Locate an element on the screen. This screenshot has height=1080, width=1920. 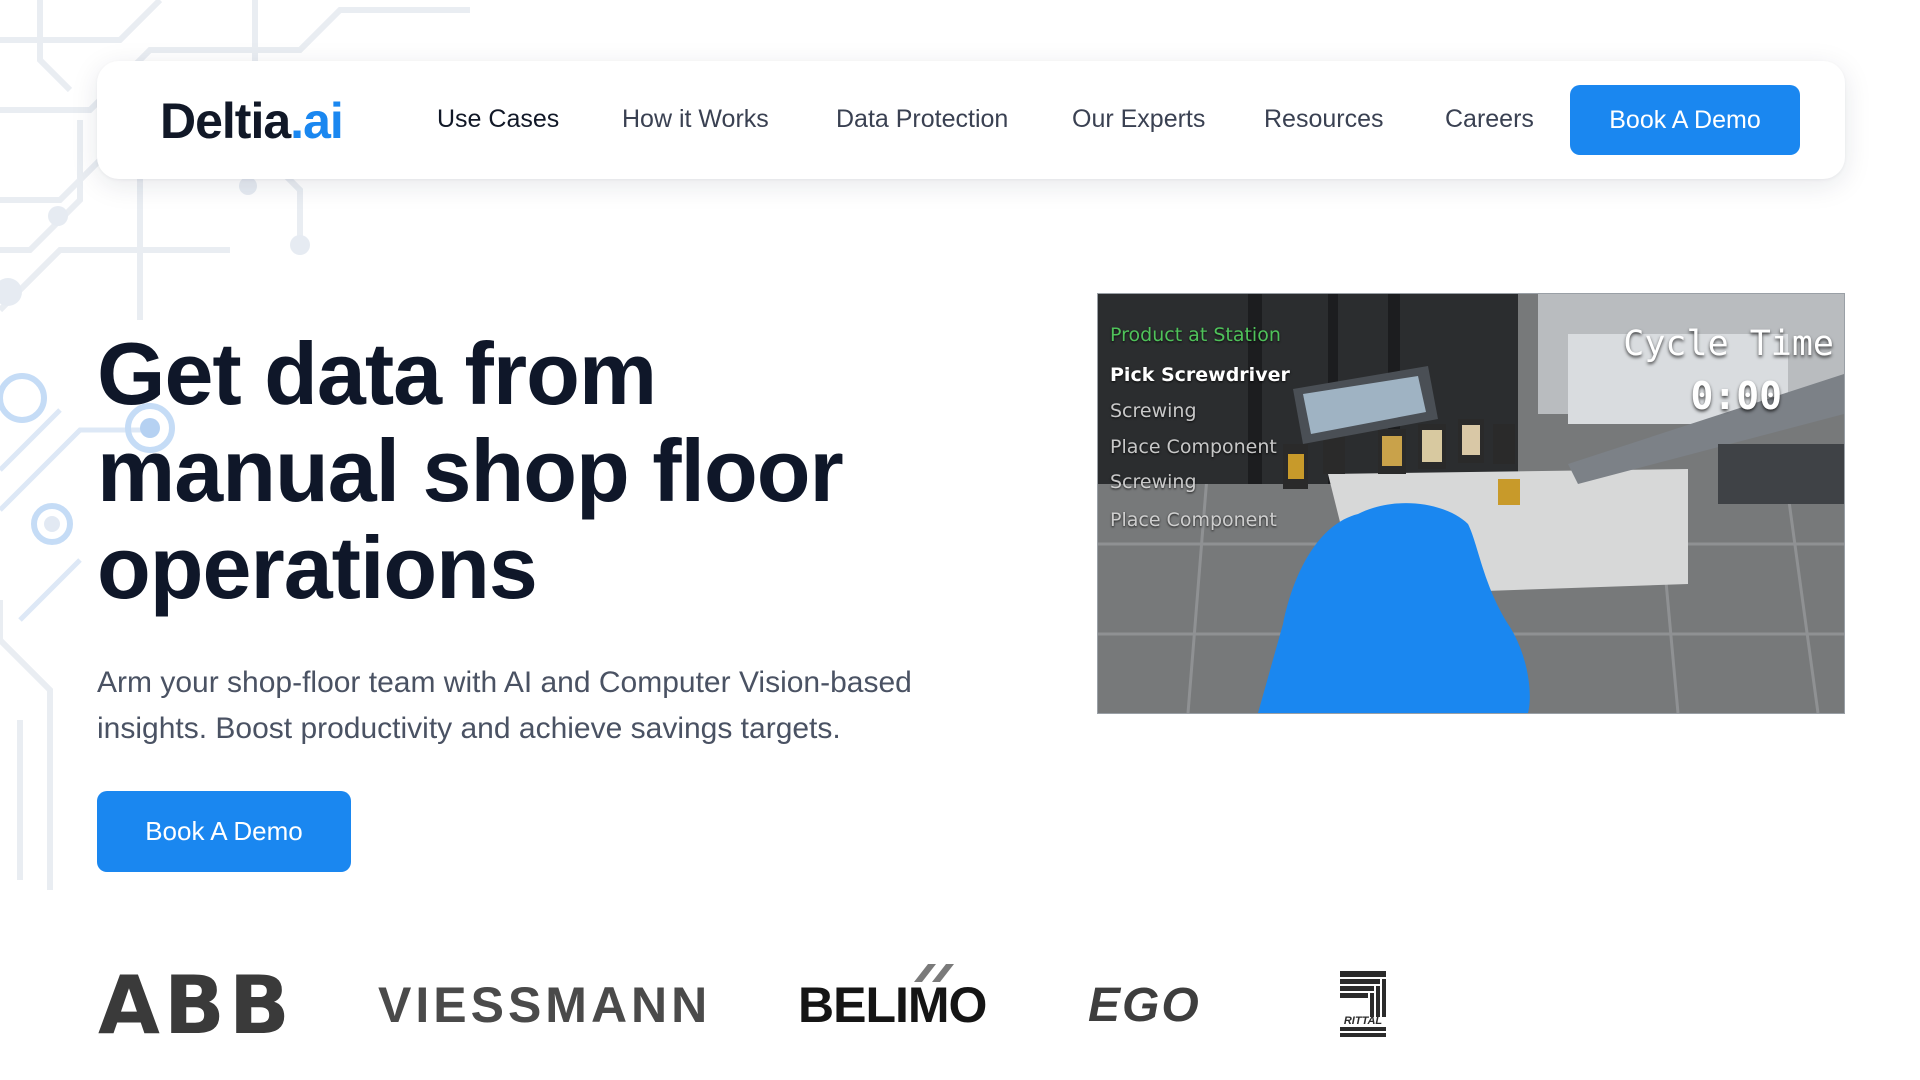
hero-title-line: operations is located at coordinates (317, 567).